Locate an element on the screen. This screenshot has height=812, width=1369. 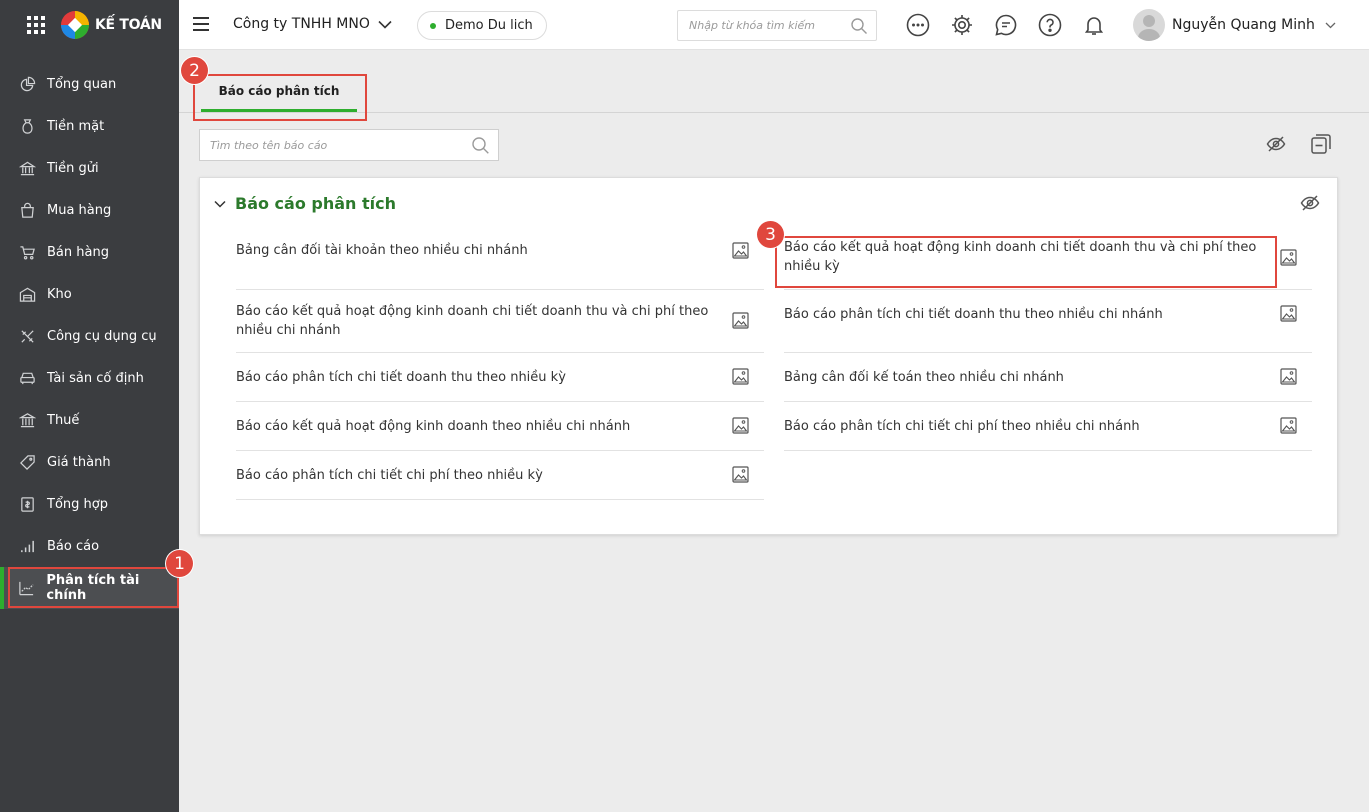
sidebar-item-mua-hang: Mua hàng is located at coordinates (89, 210).